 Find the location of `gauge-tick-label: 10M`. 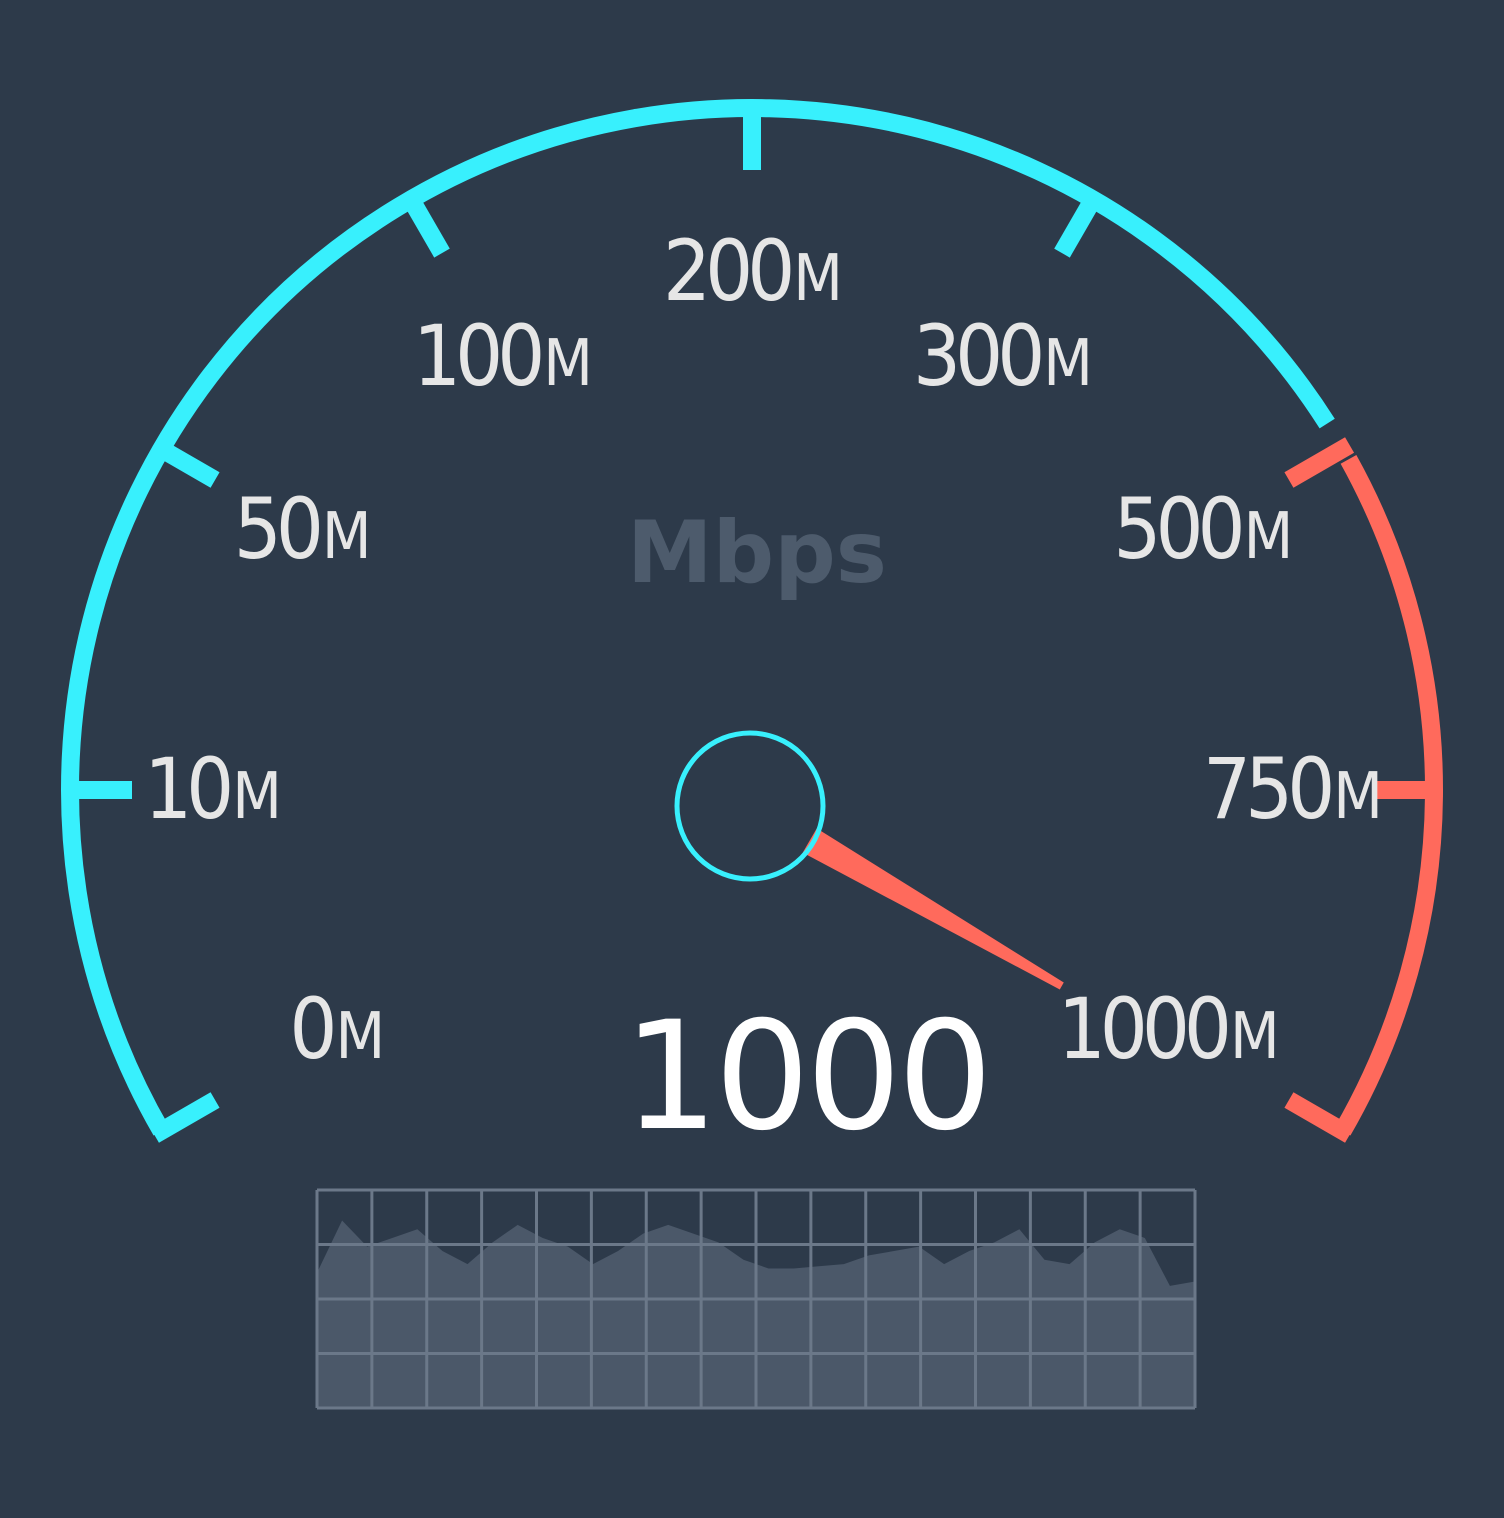

gauge-tick-label: 10M is located at coordinates (212, 789).